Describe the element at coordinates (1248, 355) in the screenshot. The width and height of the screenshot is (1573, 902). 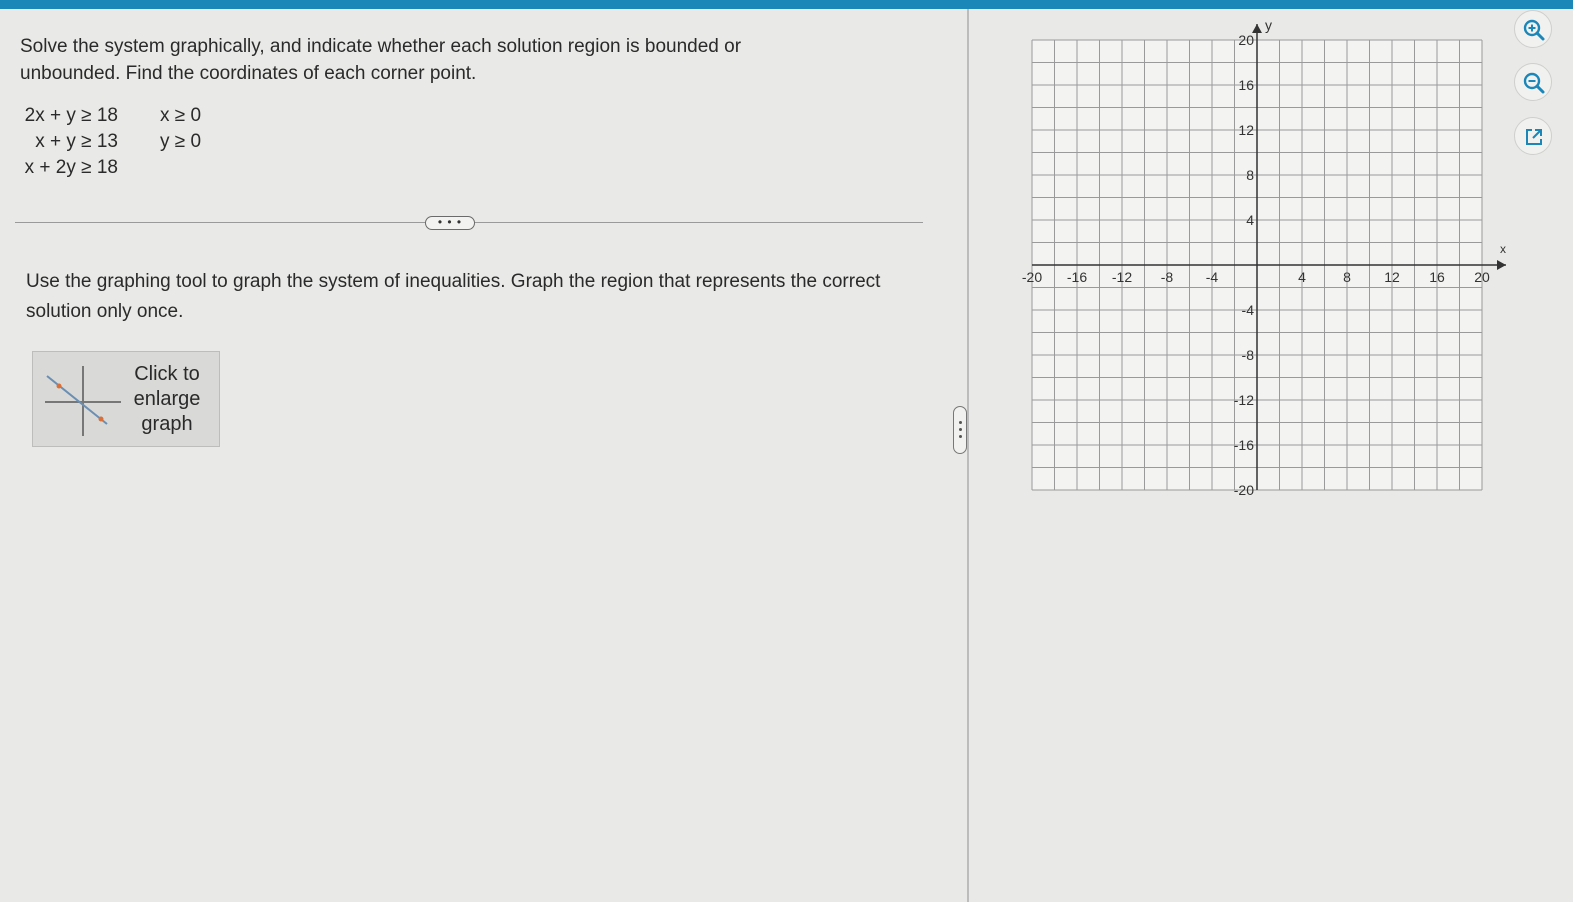
I see `y-tick-label: -8` at that location.